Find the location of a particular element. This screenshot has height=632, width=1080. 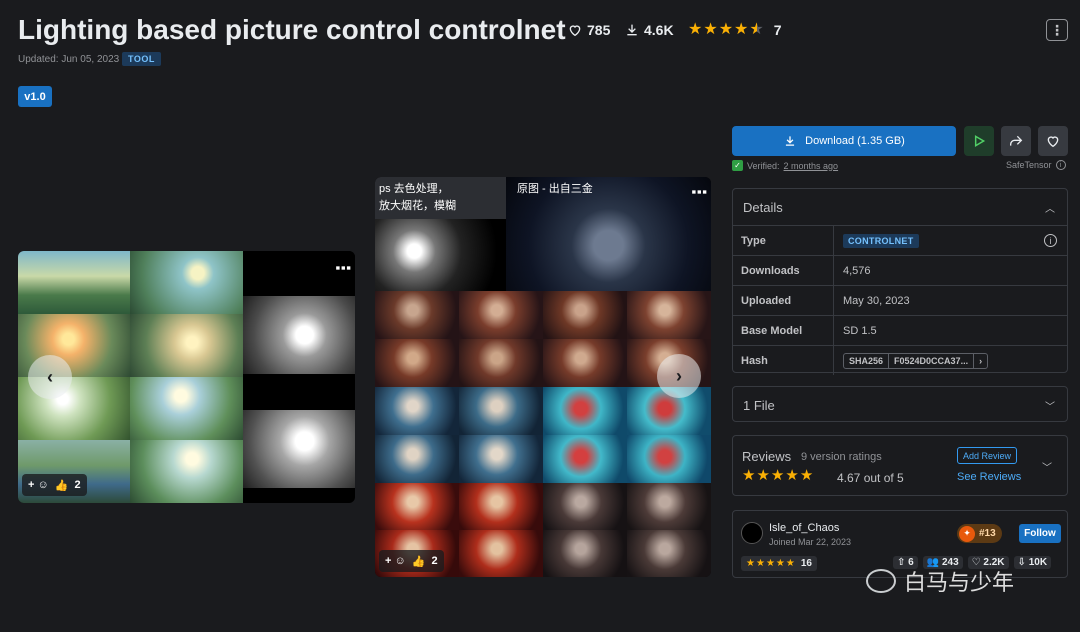

more-menu-button: ⋮ is located at coordinates (1057, 30).